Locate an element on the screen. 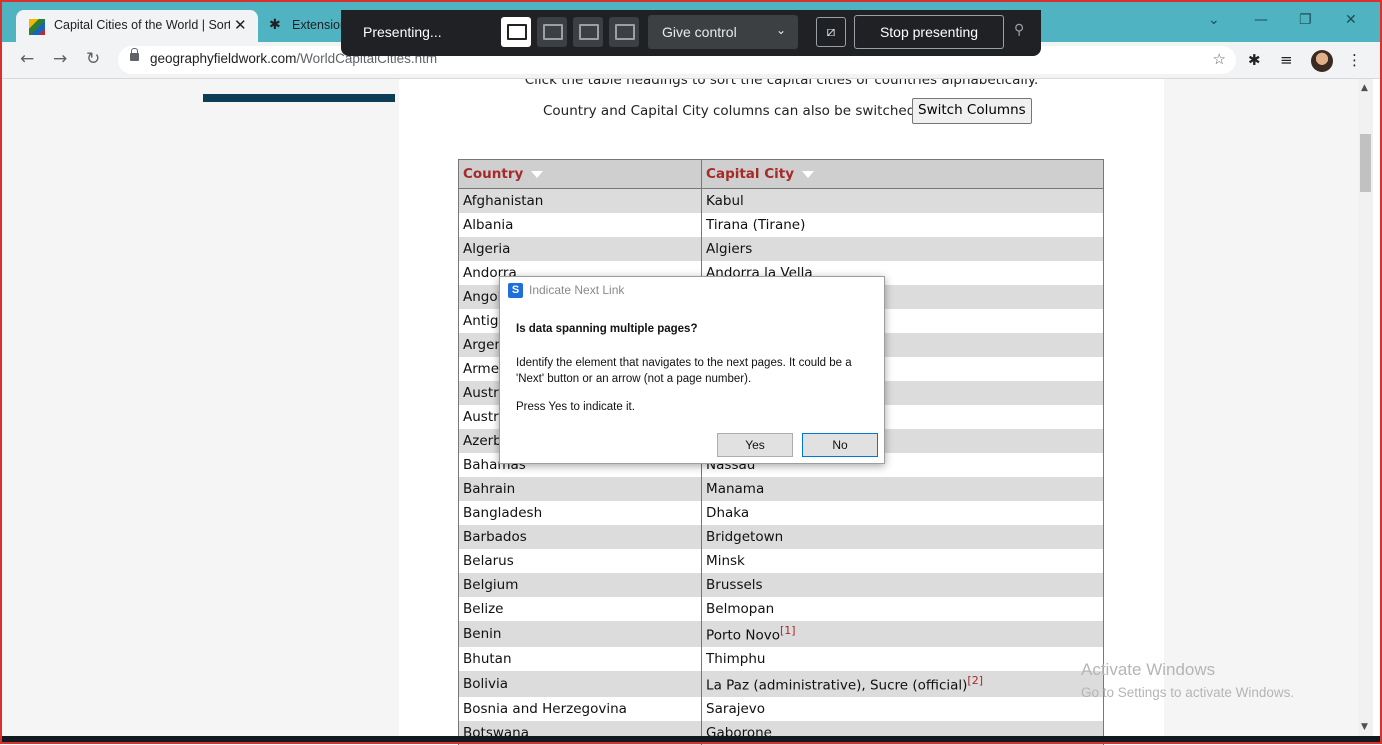  country-cell: Belize is located at coordinates (580, 609).